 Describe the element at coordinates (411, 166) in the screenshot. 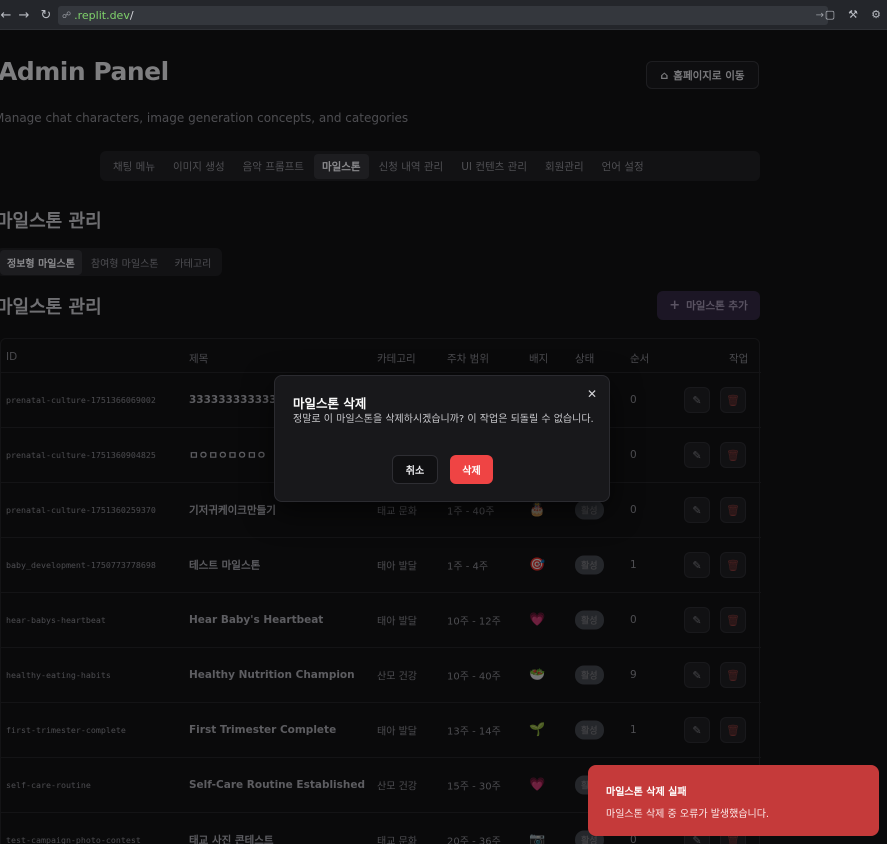

I see `tab-applications: 신청 내역 관리` at that location.